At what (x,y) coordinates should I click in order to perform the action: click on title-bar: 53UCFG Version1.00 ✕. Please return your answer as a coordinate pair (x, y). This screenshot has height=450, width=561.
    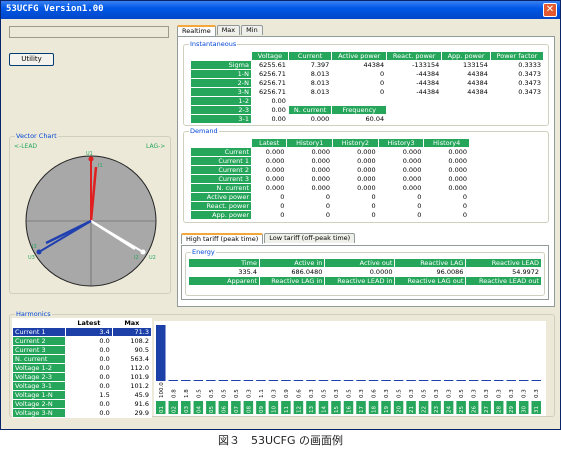
    Looking at the image, I should click on (280, 10).